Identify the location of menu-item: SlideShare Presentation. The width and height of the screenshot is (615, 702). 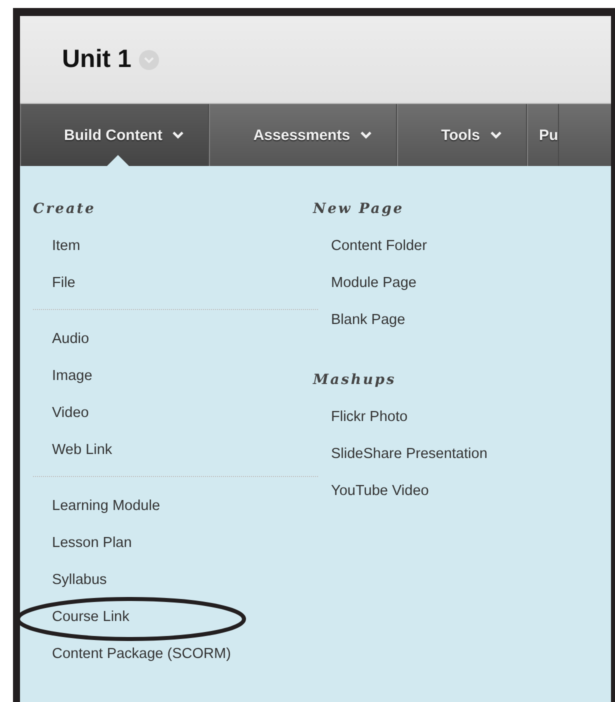
(400, 454).